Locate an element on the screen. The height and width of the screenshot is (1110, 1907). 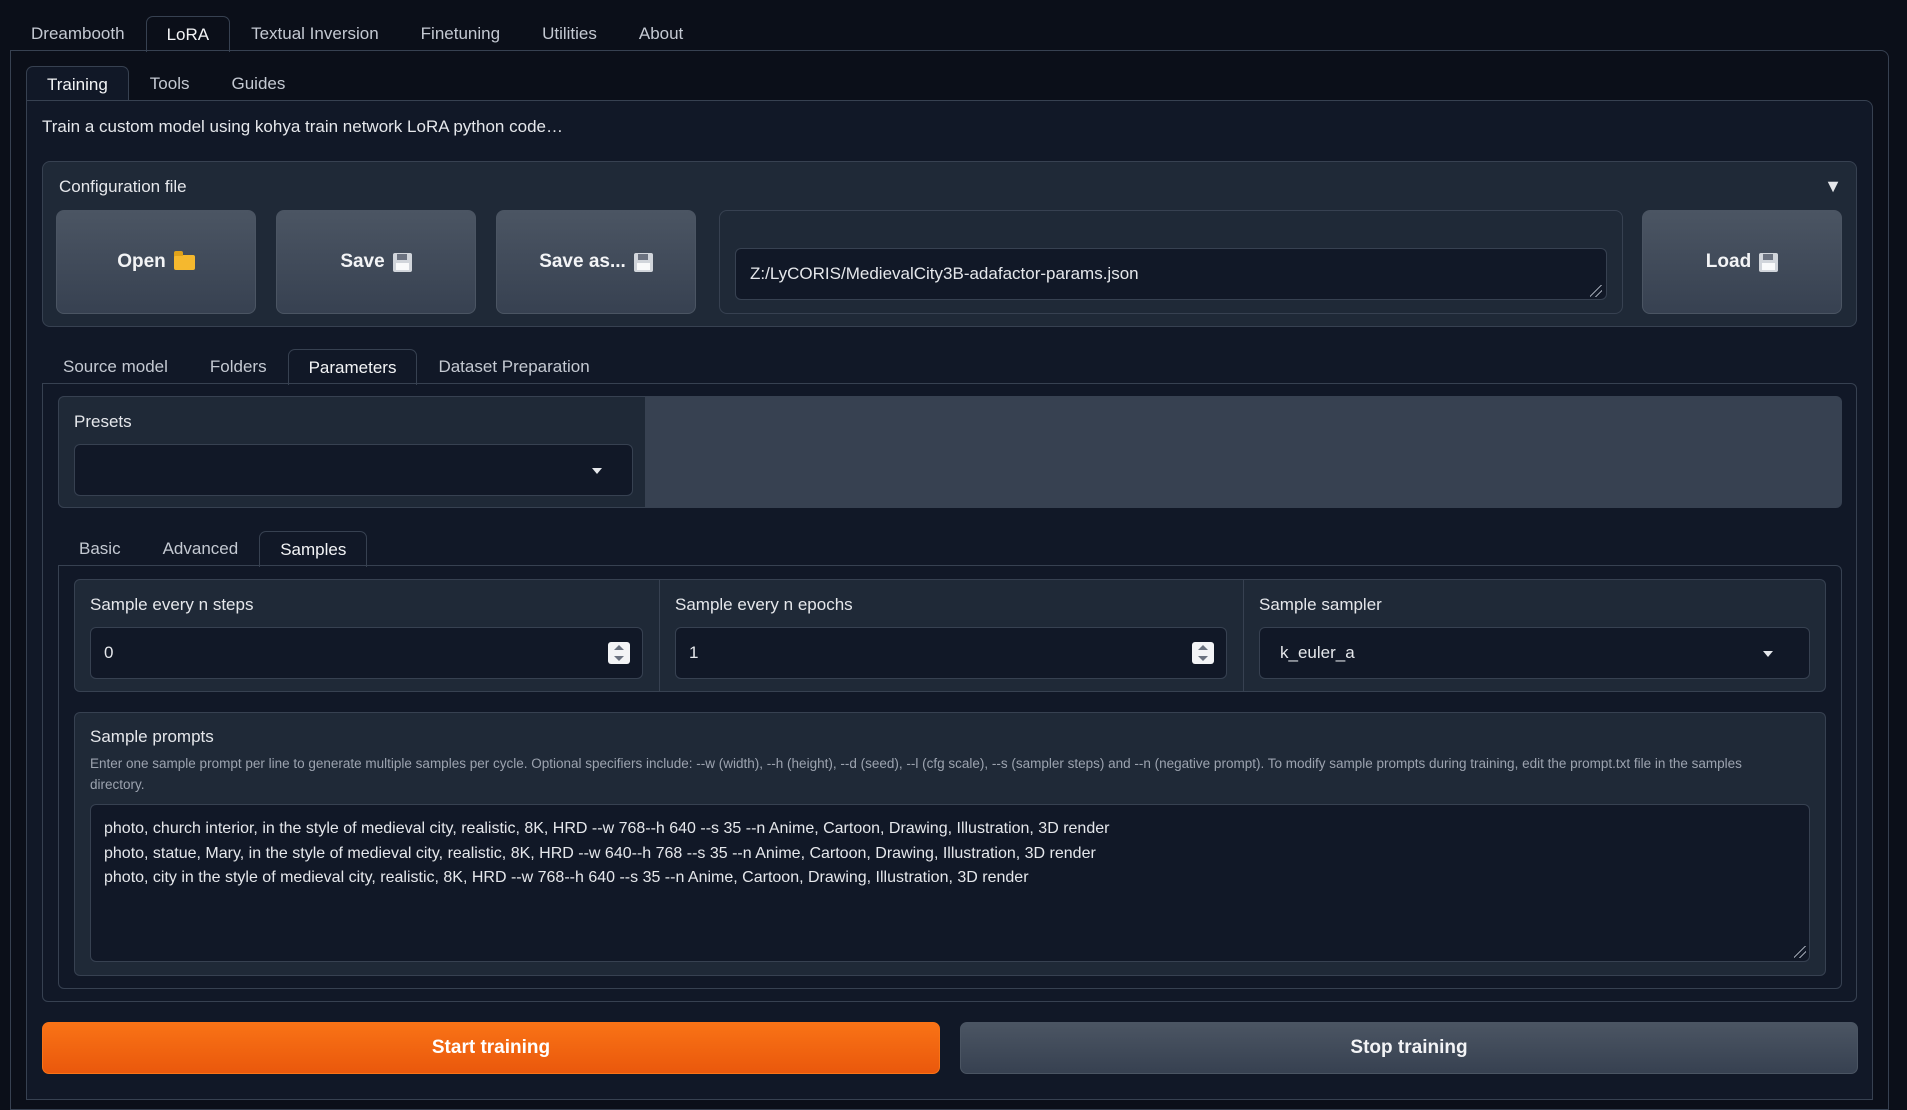
open-button-label: Open is located at coordinates (141, 261).